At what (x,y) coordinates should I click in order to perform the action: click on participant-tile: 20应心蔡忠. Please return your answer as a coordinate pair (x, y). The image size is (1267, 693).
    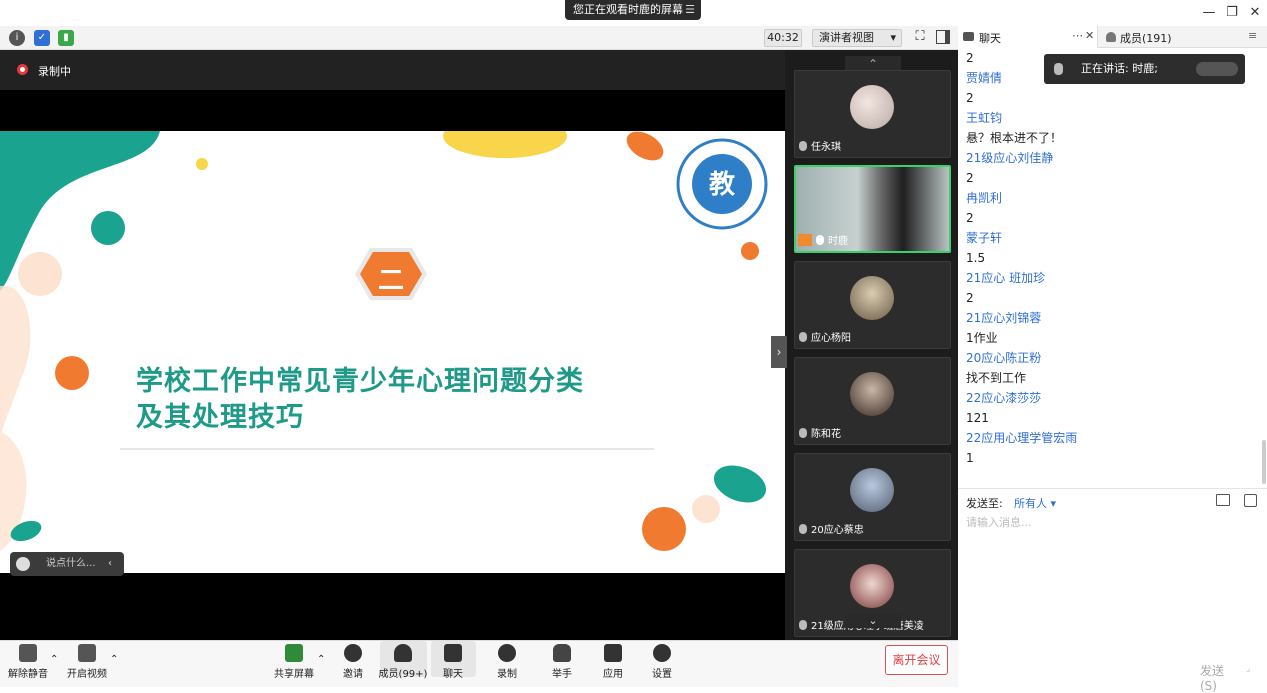
    Looking at the image, I should click on (872, 497).